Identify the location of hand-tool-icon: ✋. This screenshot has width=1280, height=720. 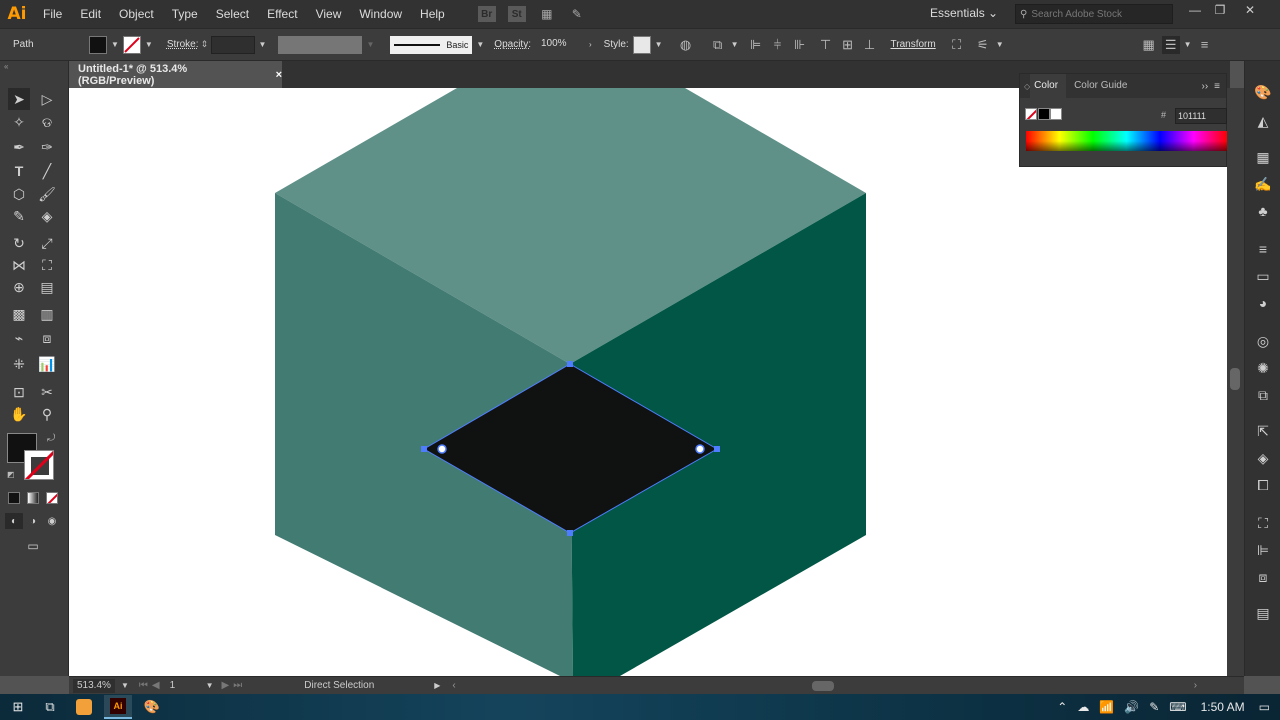
(19, 414).